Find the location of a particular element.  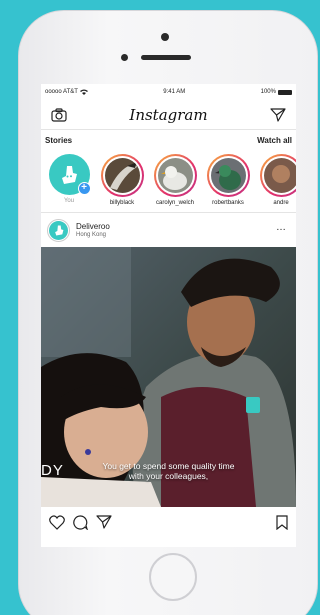

story-carolyn-welch: carolyn_welch is located at coordinates (175, 183).